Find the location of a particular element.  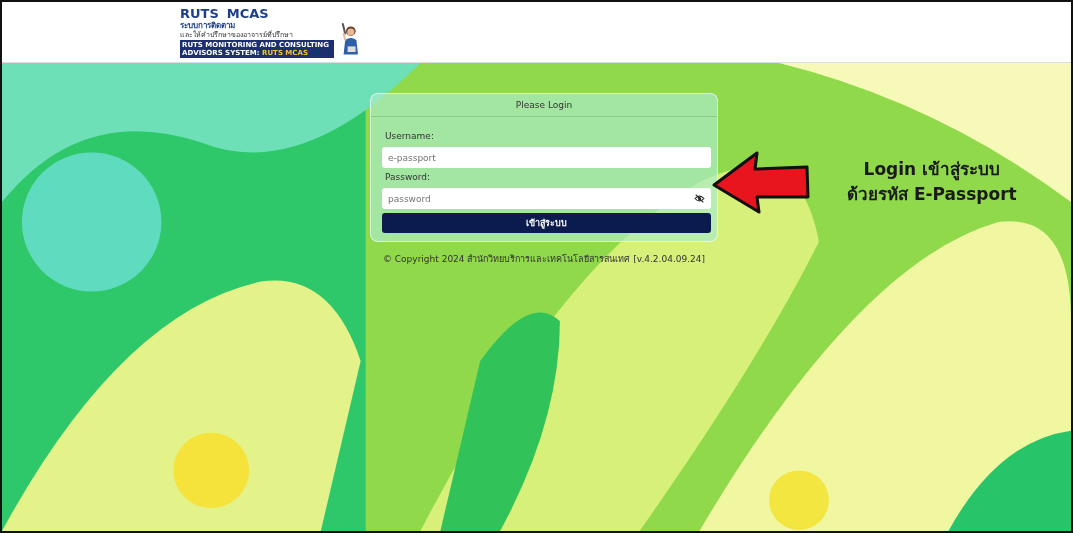

field-label: Password: is located at coordinates (408, 177).